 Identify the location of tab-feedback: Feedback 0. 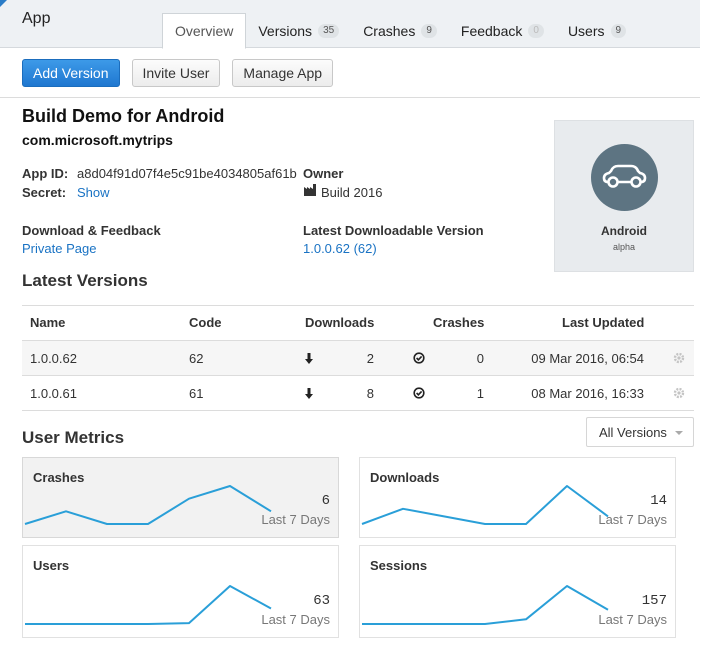
(502, 30).